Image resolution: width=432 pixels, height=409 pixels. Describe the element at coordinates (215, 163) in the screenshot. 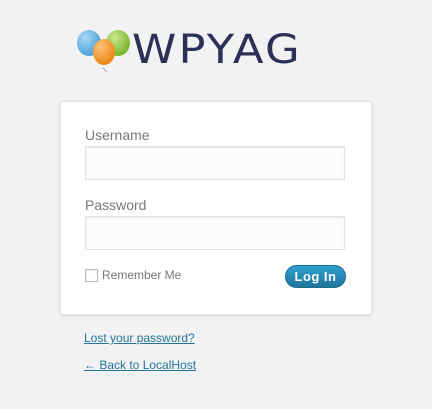

I see `username-input` at that location.